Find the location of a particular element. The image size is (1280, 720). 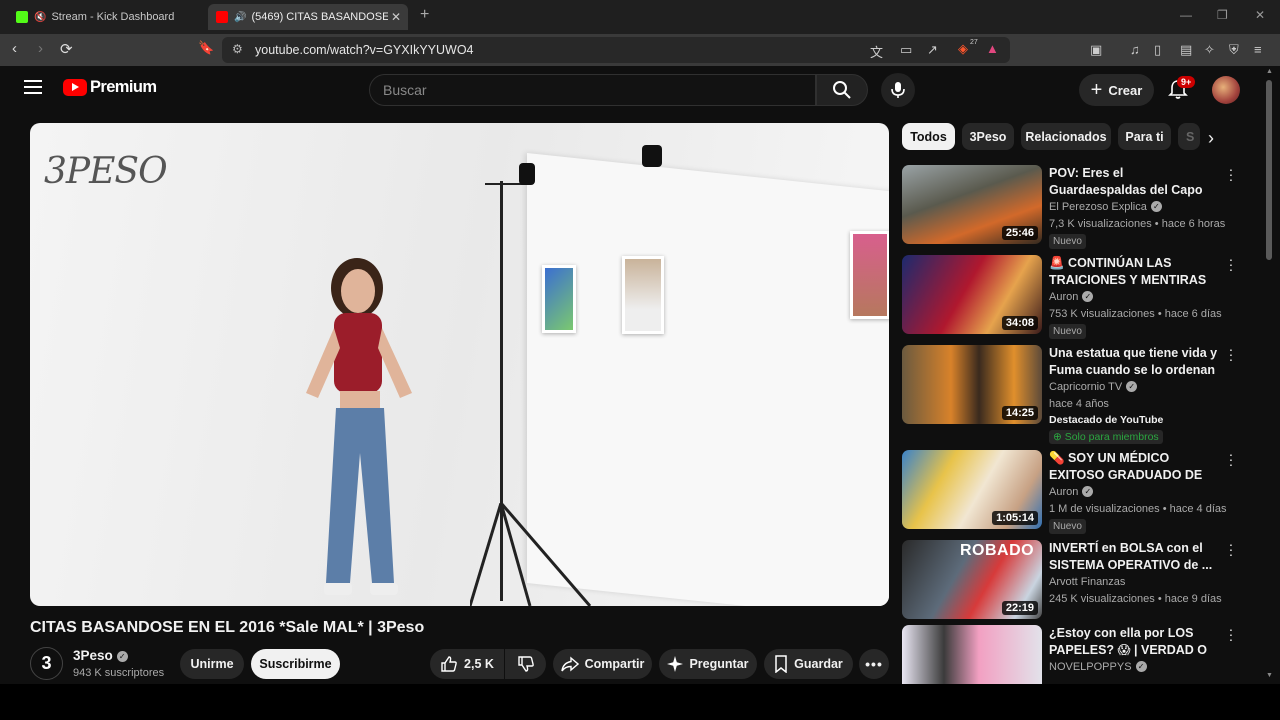

create-button: + Crear is located at coordinates (1116, 90).